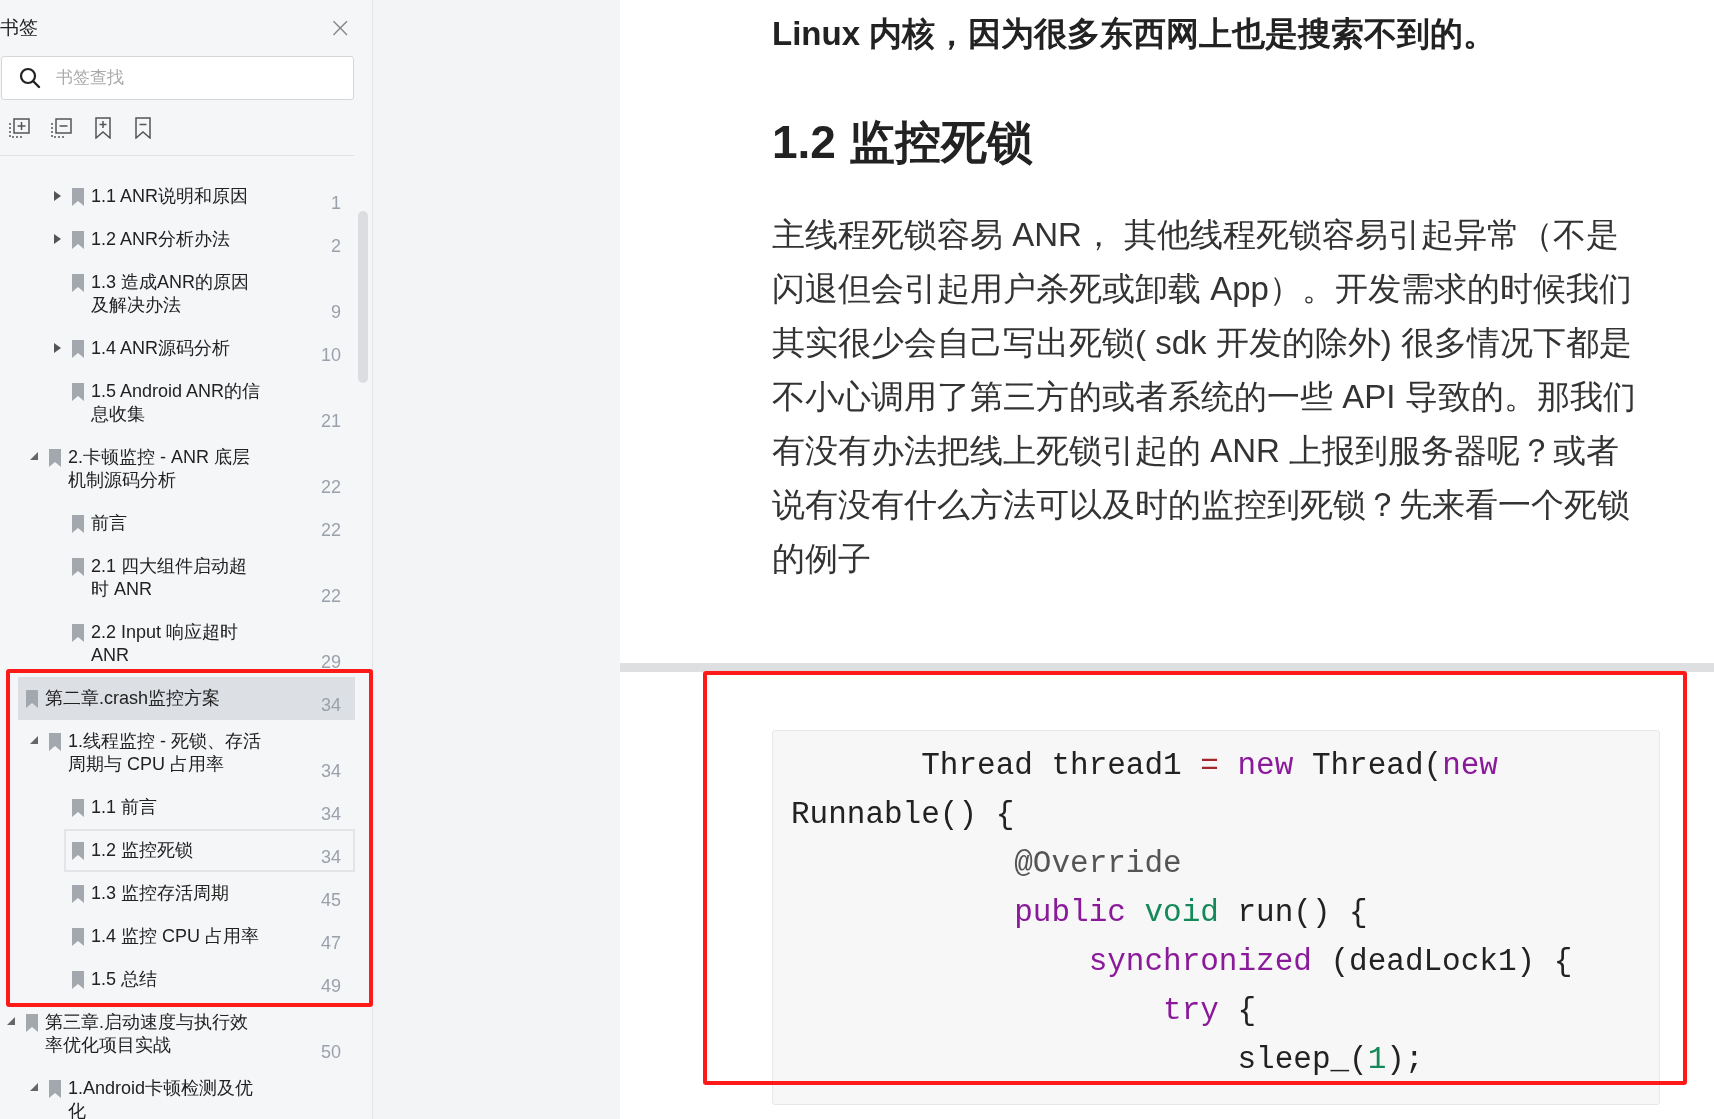 The width and height of the screenshot is (1714, 1119). Describe the element at coordinates (209, 196) in the screenshot. I see `bookmark-item: 1.1 ANR说明和原因 1` at that location.